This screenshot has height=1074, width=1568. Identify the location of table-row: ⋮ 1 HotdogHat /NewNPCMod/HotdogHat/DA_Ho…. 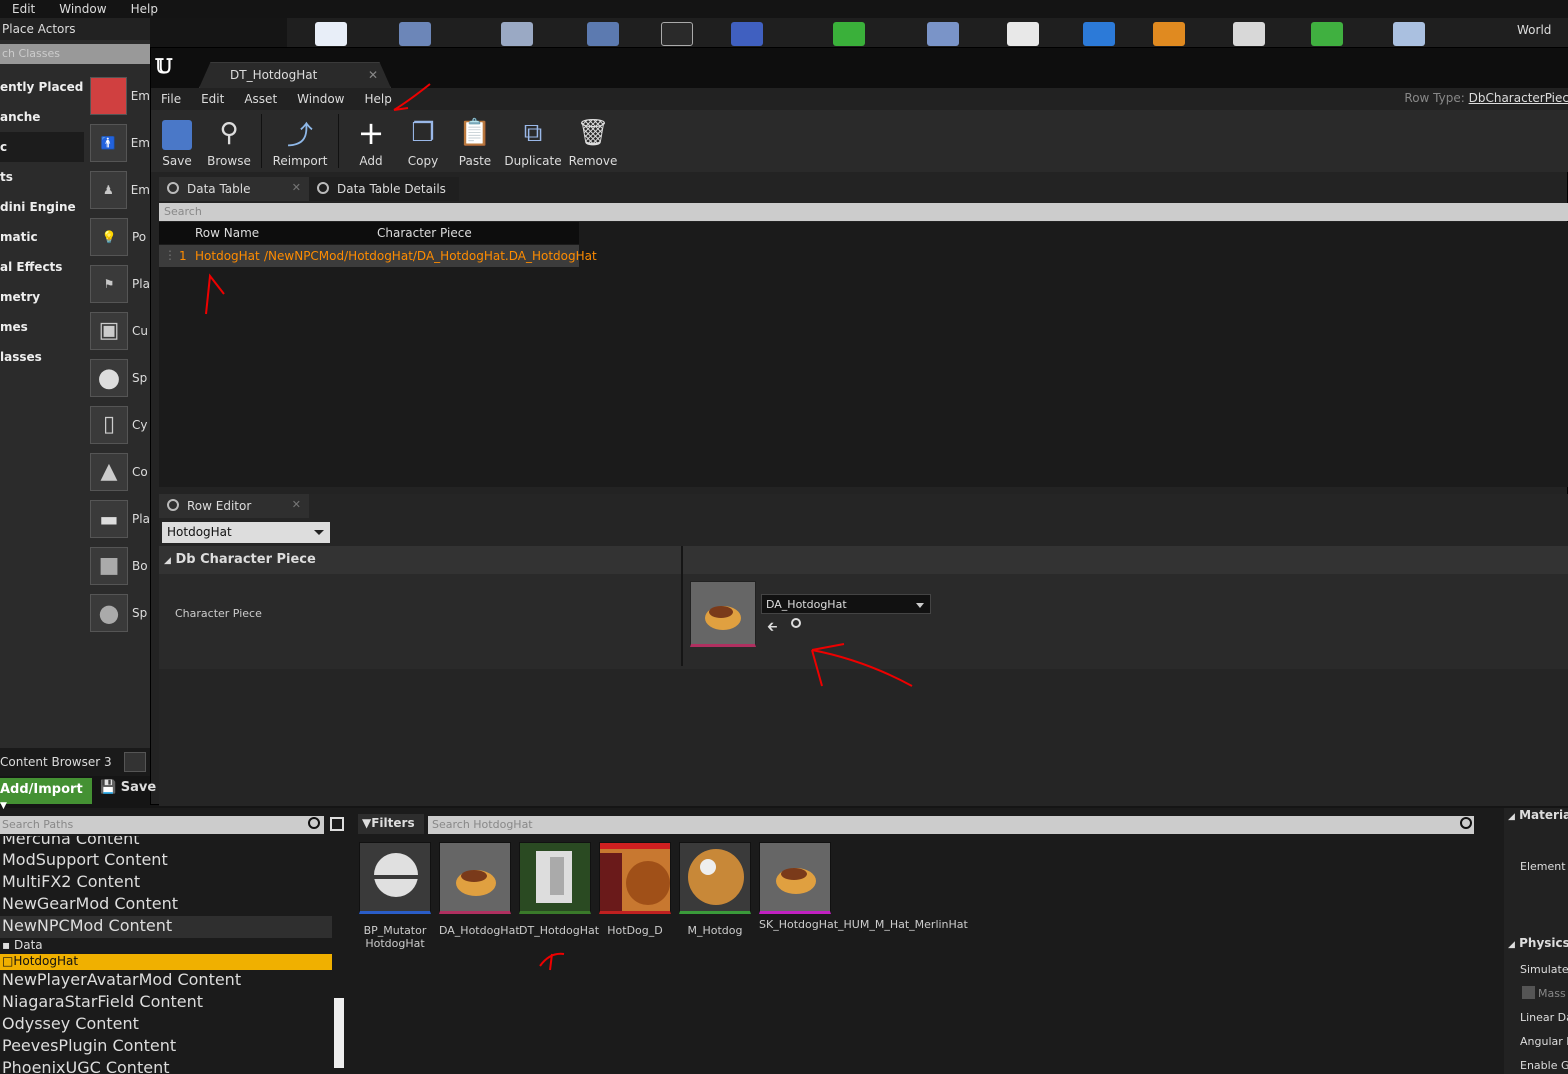
(378, 256).